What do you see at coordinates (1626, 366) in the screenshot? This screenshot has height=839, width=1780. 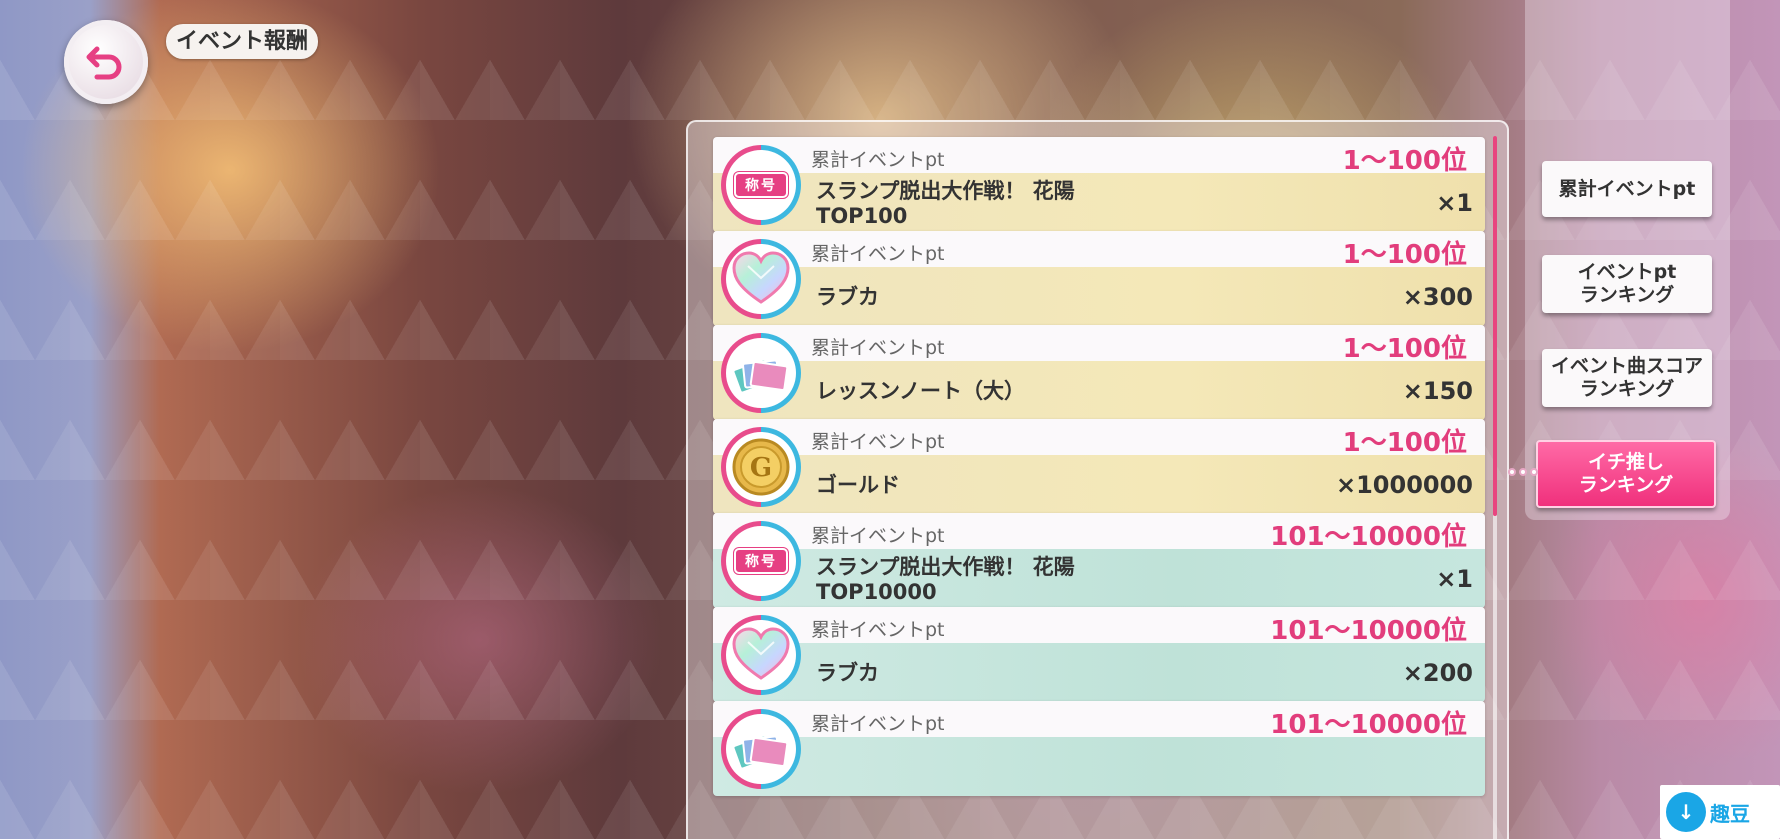 I see `ranking-tab-label: イベント曲スコア` at bounding box center [1626, 366].